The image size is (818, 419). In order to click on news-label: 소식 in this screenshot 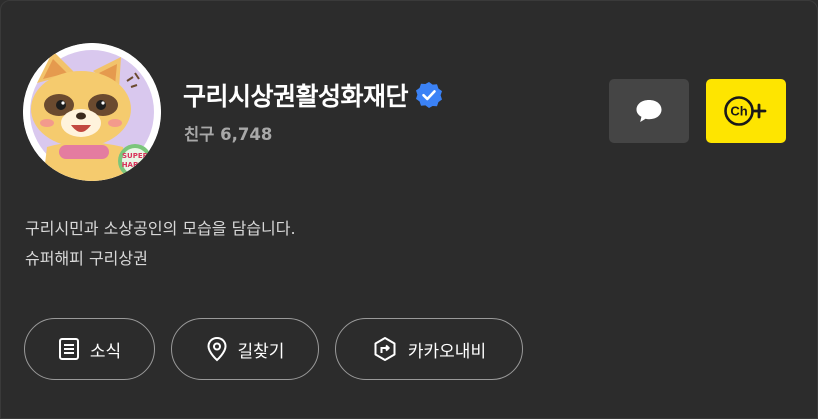, I will do `click(105, 351)`.